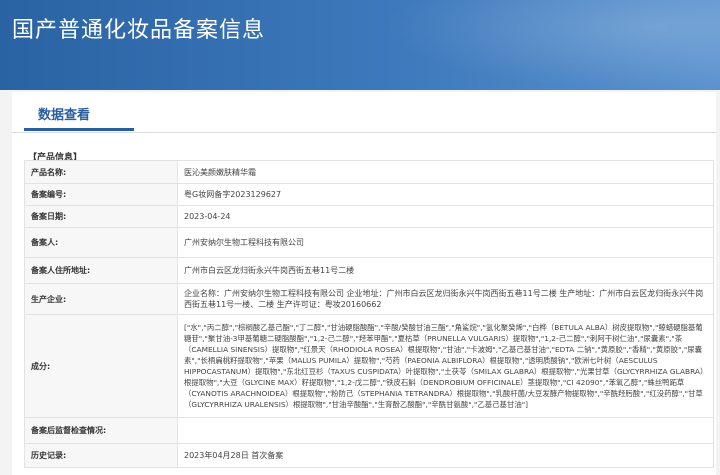 The width and height of the screenshot is (720, 475). Describe the element at coordinates (445, 216) in the screenshot. I see `row-value: 2023-04-24` at that location.